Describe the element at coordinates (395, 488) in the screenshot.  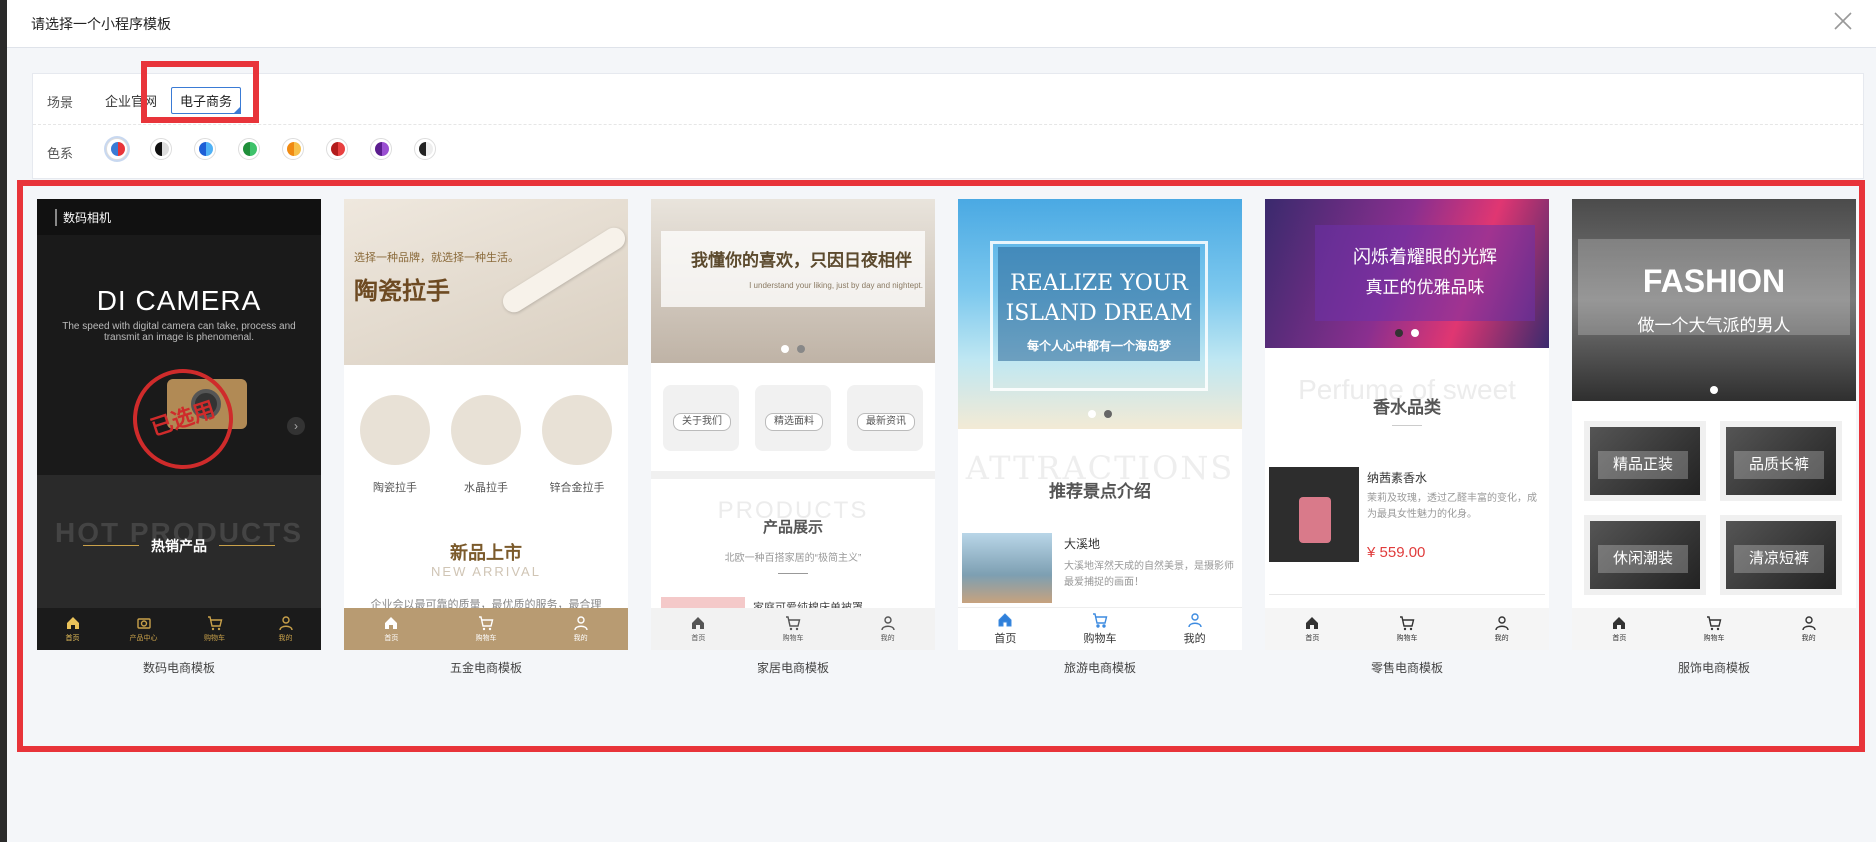
I see `category-label: 陶瓷拉手` at that location.